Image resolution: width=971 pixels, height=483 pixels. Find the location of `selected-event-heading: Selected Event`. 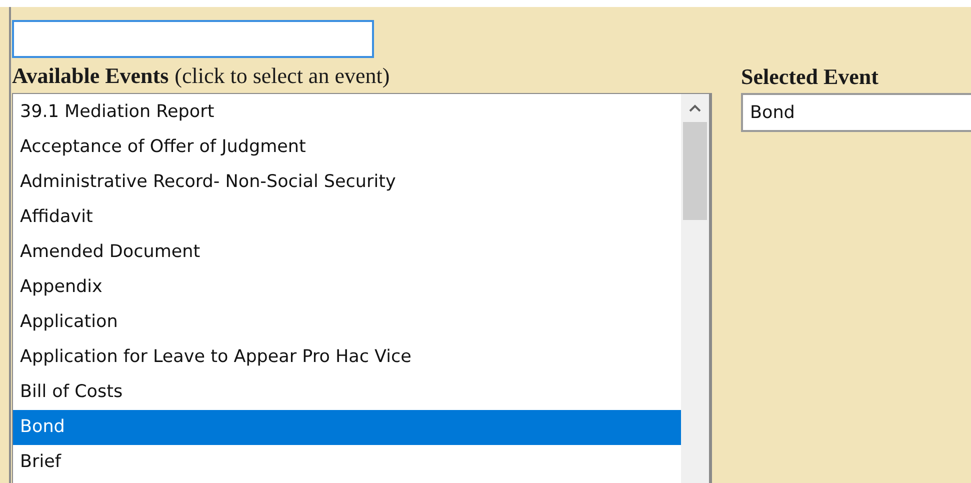

selected-event-heading: Selected Event is located at coordinates (810, 77).